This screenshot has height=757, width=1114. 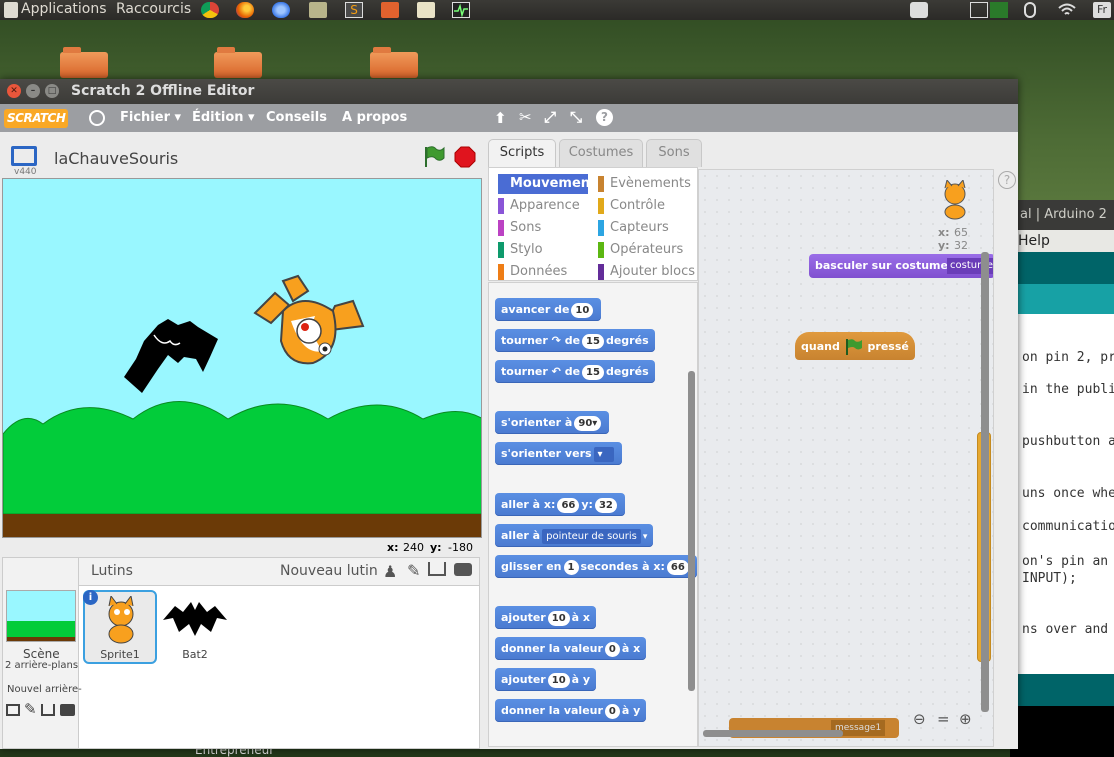 I want to click on category-control: Contrôle, so click(x=631, y=206).